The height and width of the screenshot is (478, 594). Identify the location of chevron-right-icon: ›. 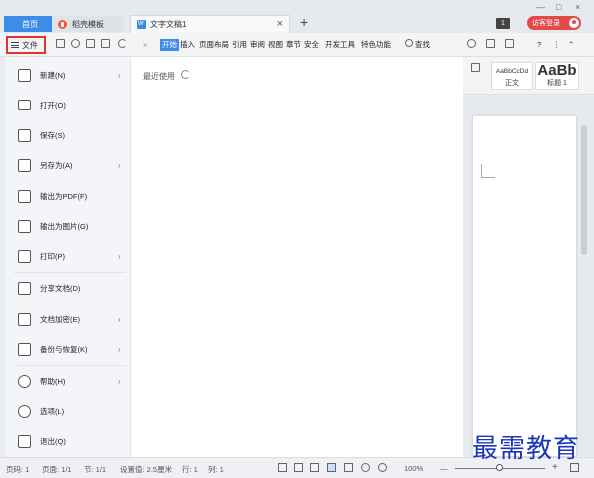
(119, 165).